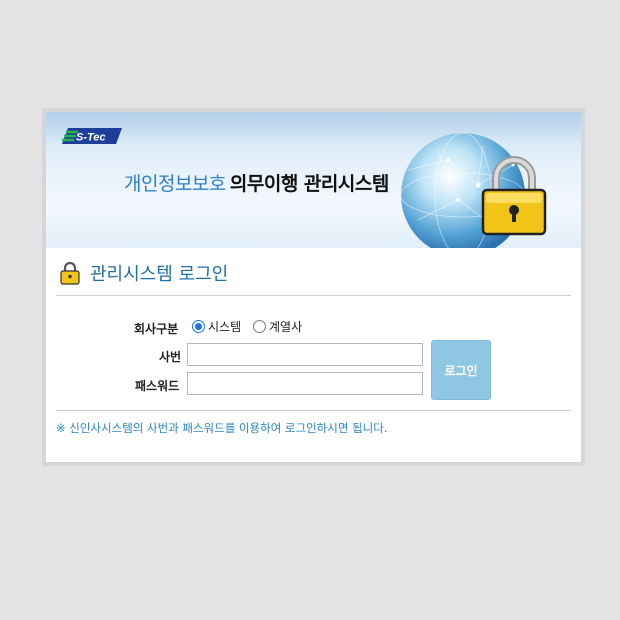 This screenshot has height=620, width=620. What do you see at coordinates (461, 370) in the screenshot?
I see `login-button: 로그인` at bounding box center [461, 370].